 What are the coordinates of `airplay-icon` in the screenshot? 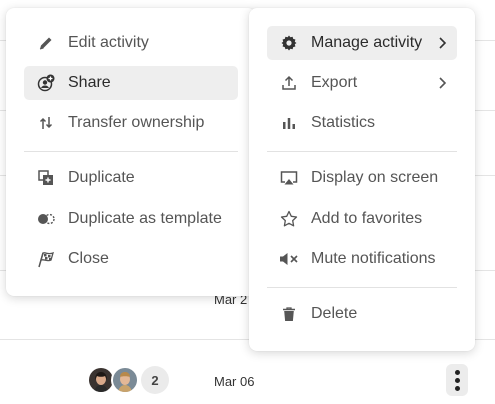 It's located at (289, 178).